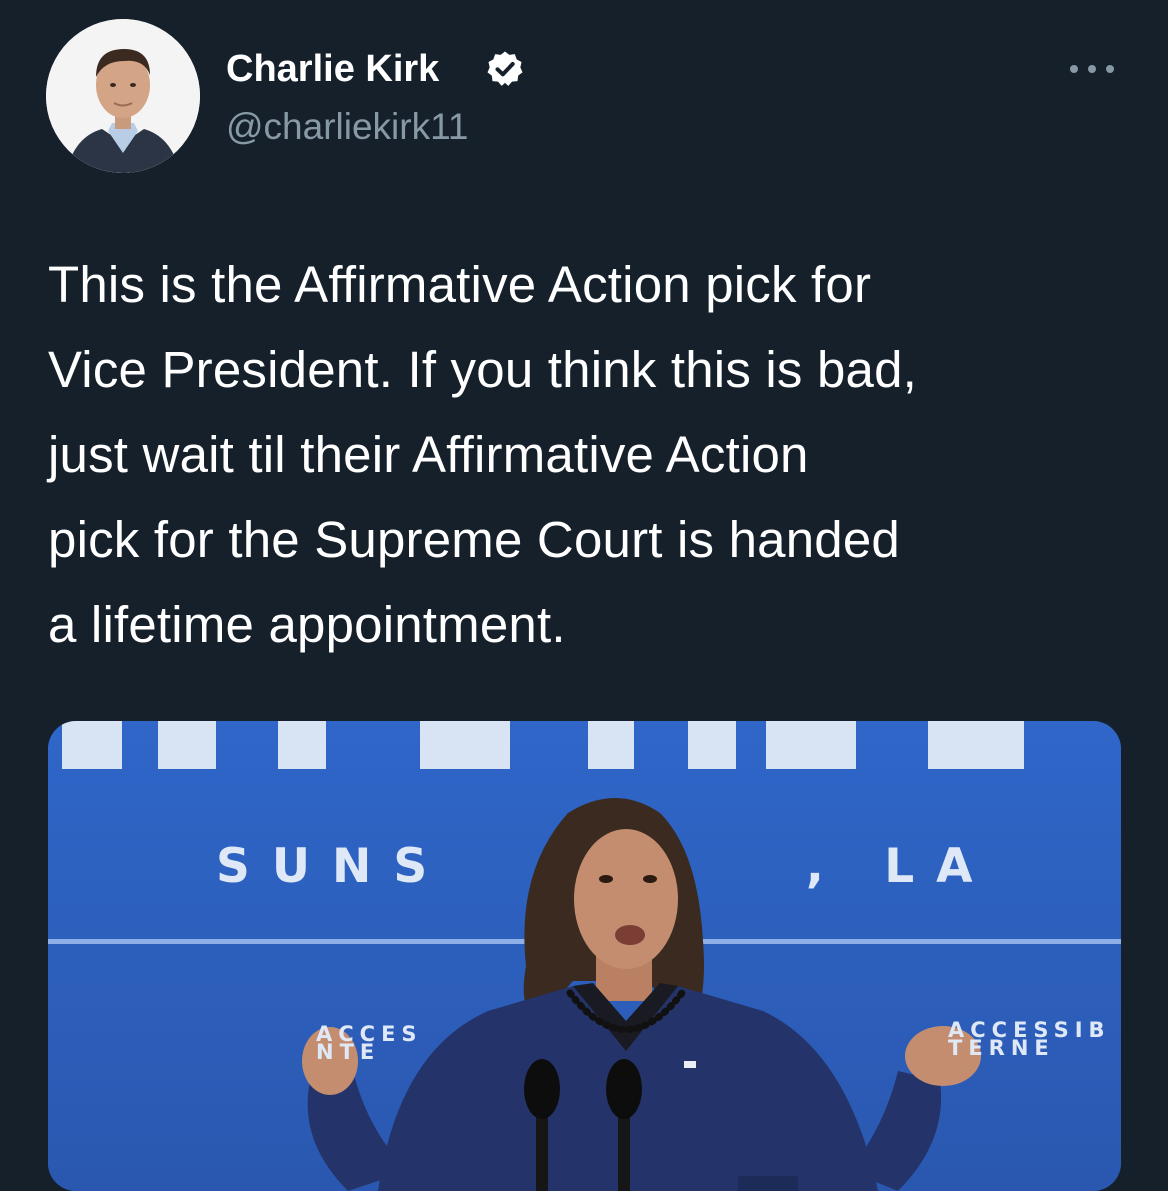 The height and width of the screenshot is (1191, 1168). Describe the element at coordinates (505, 68) in the screenshot. I see `verified-badge-icon` at that location.